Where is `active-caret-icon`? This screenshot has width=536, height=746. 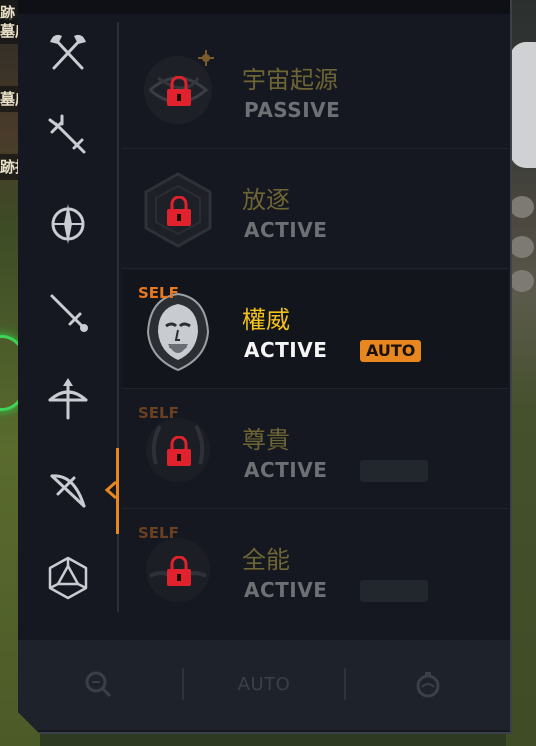 active-caret-icon is located at coordinates (111, 490).